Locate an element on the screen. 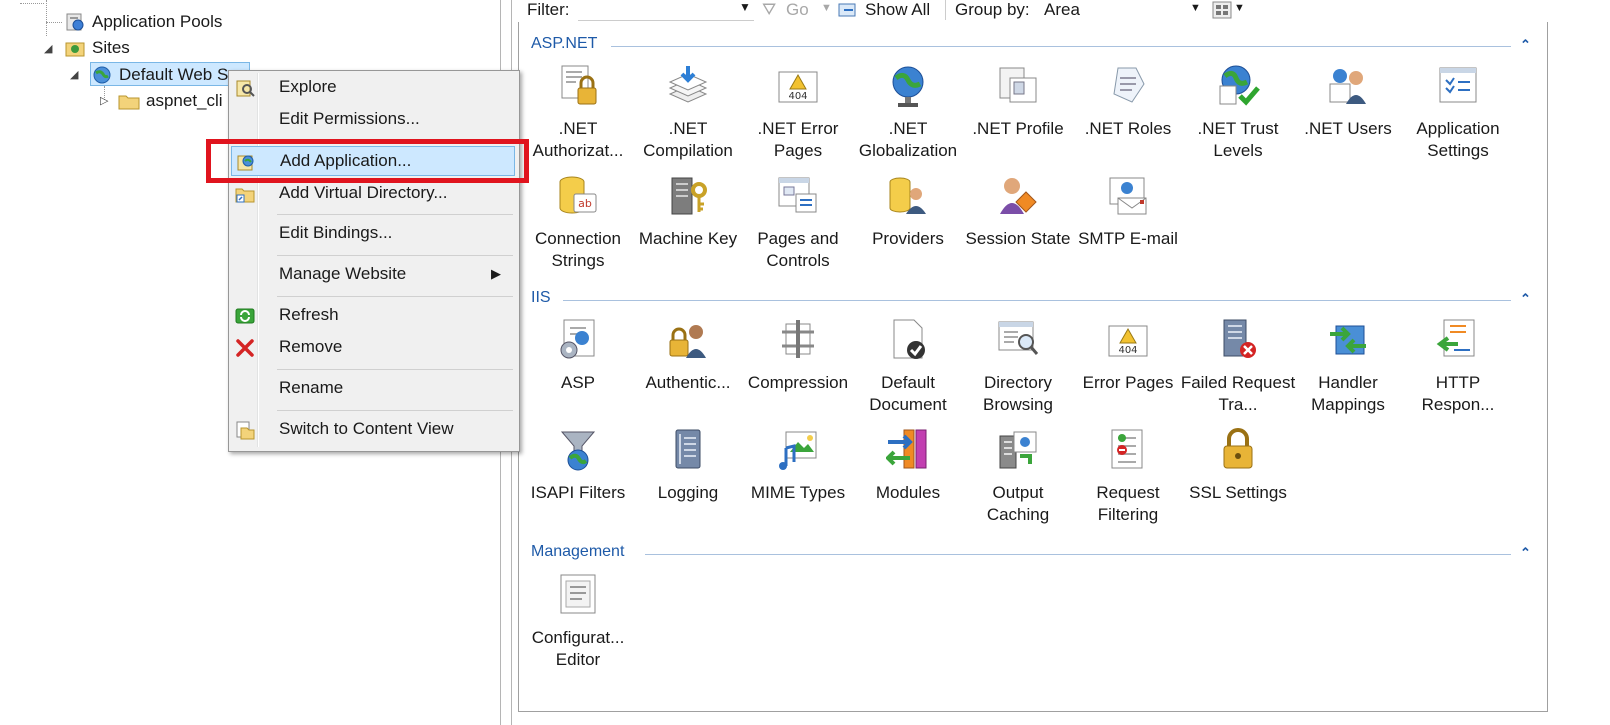  menu-item-label: Refresh is located at coordinates (309, 314).